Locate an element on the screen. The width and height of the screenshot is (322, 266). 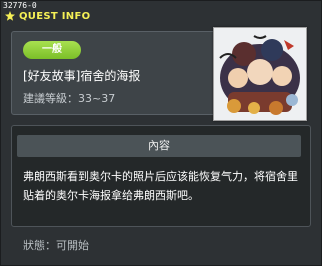
portrait-illustration is located at coordinates (260, 74).